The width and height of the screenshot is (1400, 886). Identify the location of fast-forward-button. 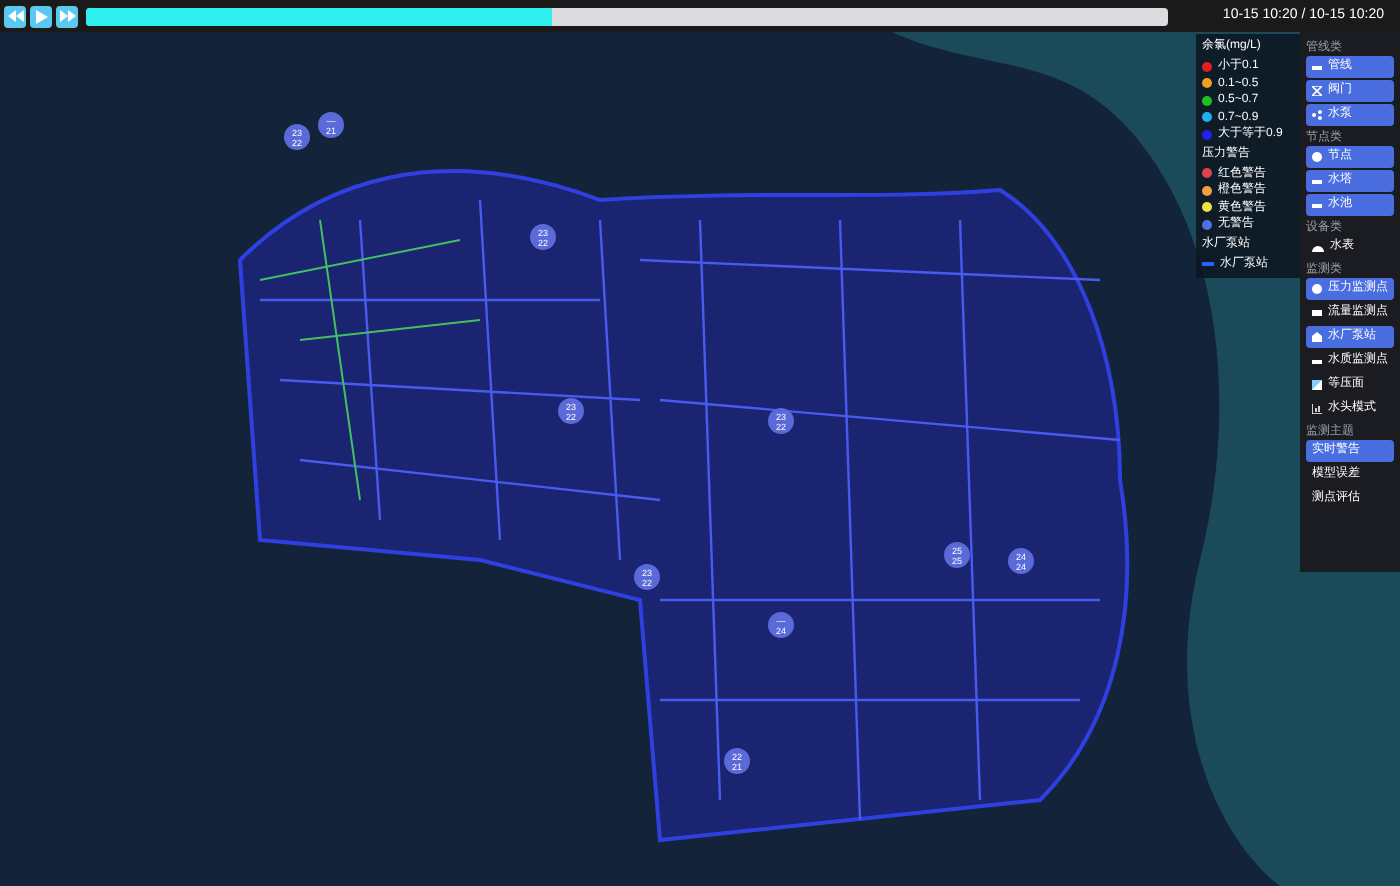
(67, 16).